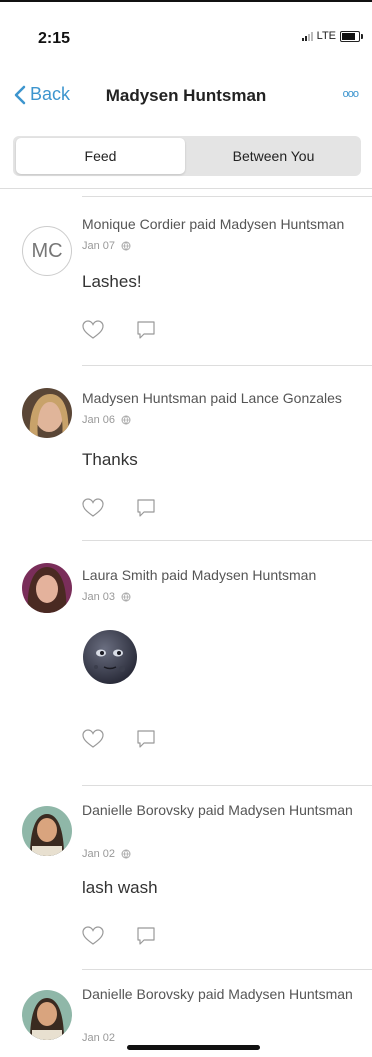 Image resolution: width=372 pixels, height=1057 pixels. Describe the element at coordinates (20, 94) in the screenshot. I see `chevron-left-icon` at that location.